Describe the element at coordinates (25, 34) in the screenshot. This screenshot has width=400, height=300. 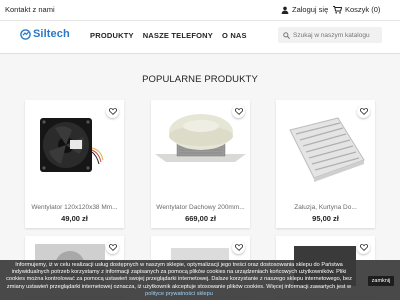
I see `logo-mark-icon` at that location.